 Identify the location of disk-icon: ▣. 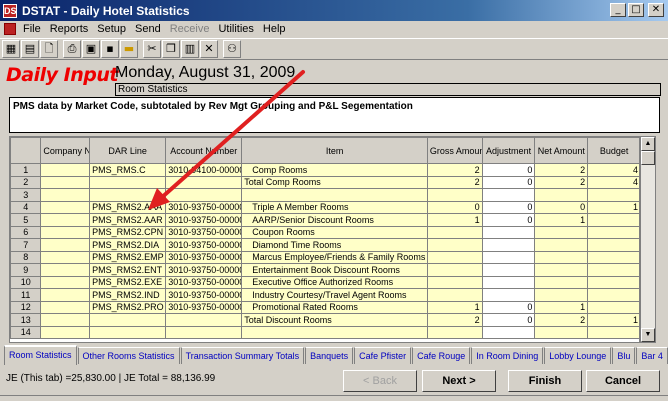
(91, 49).